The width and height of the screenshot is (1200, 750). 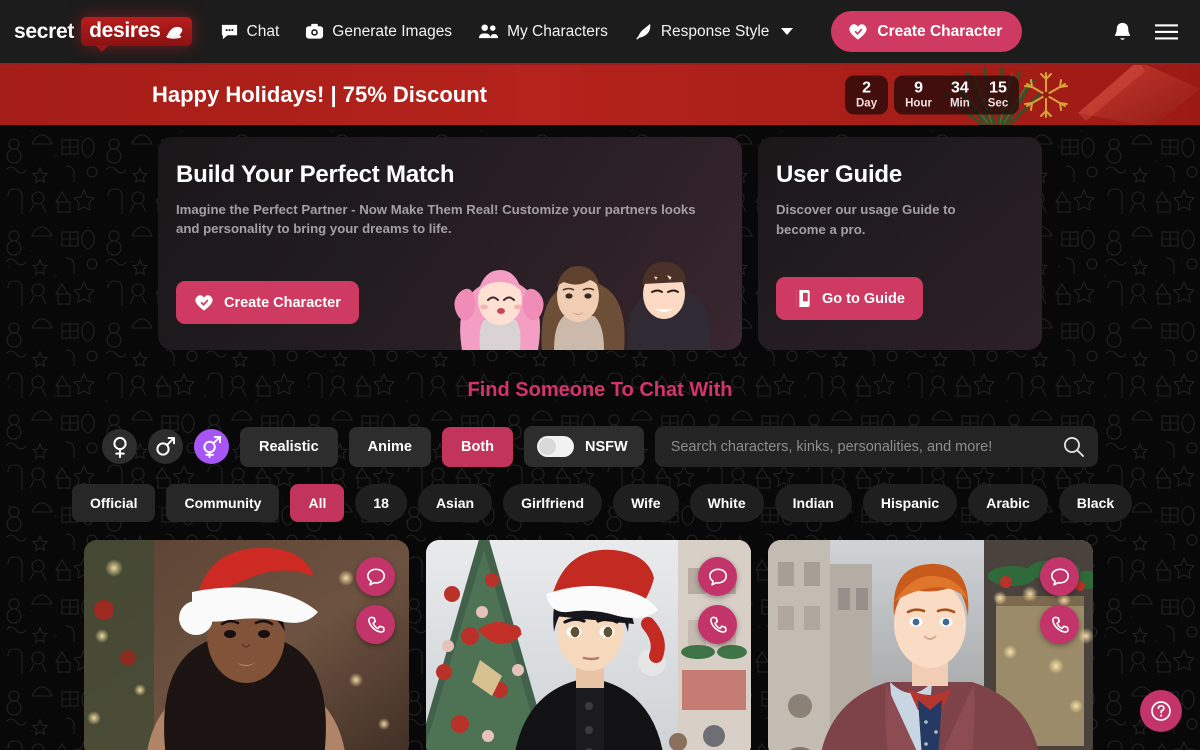 What do you see at coordinates (1073, 446) in the screenshot?
I see `search-icon` at bounding box center [1073, 446].